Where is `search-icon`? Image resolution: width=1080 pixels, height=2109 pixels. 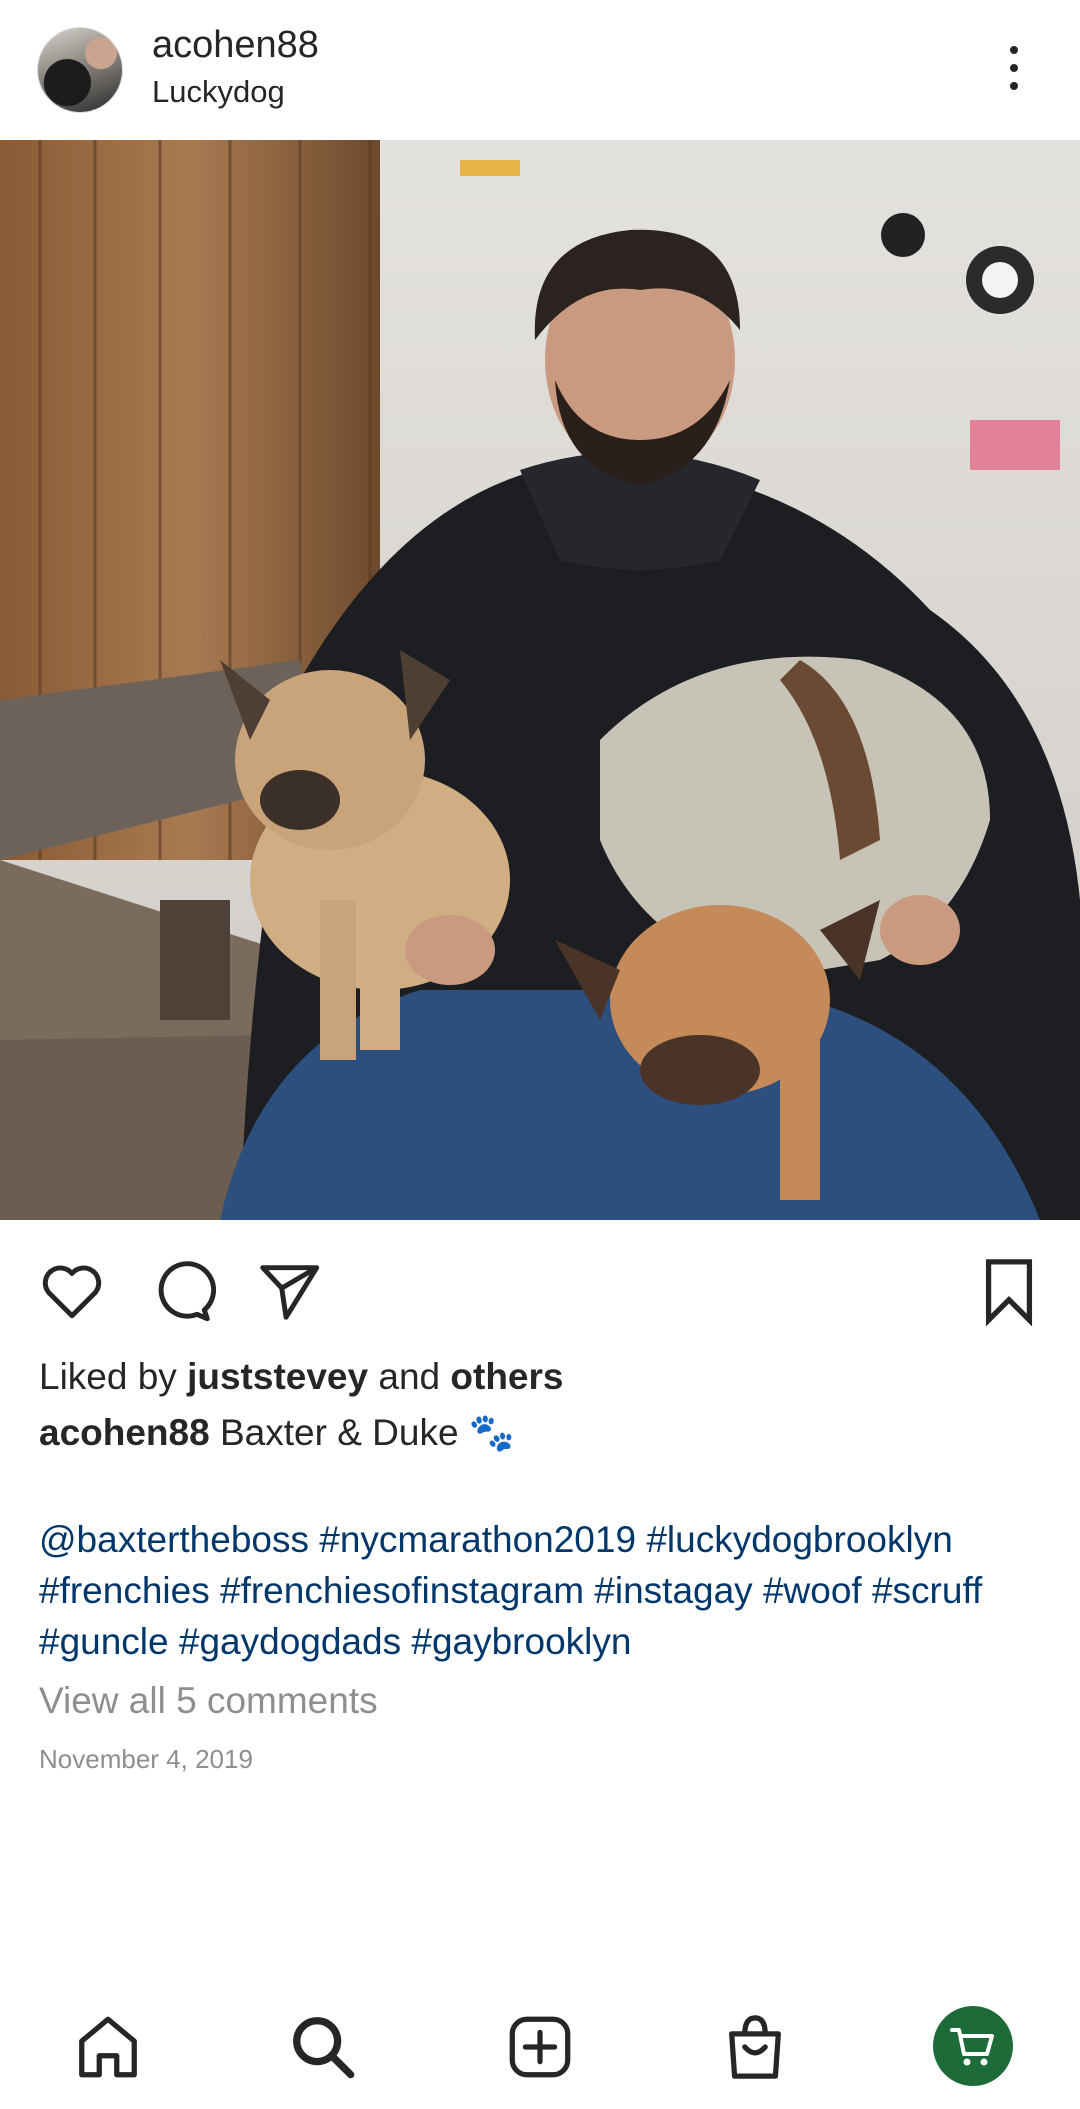 search-icon is located at coordinates (324, 2048).